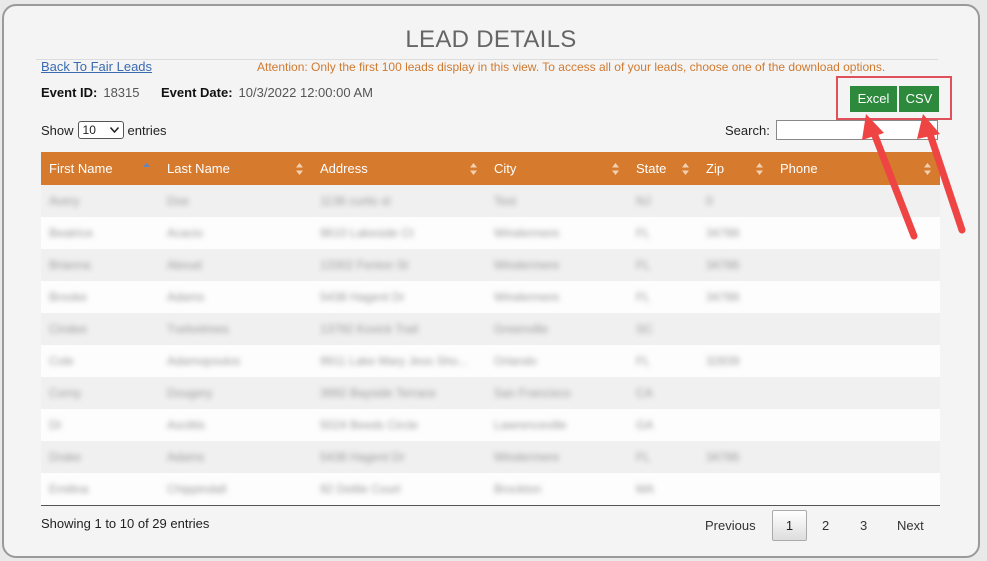 This screenshot has width=987, height=561. Describe the element at coordinates (198, 329) in the screenshot. I see `cell-value: Tvelvetrees` at that location.